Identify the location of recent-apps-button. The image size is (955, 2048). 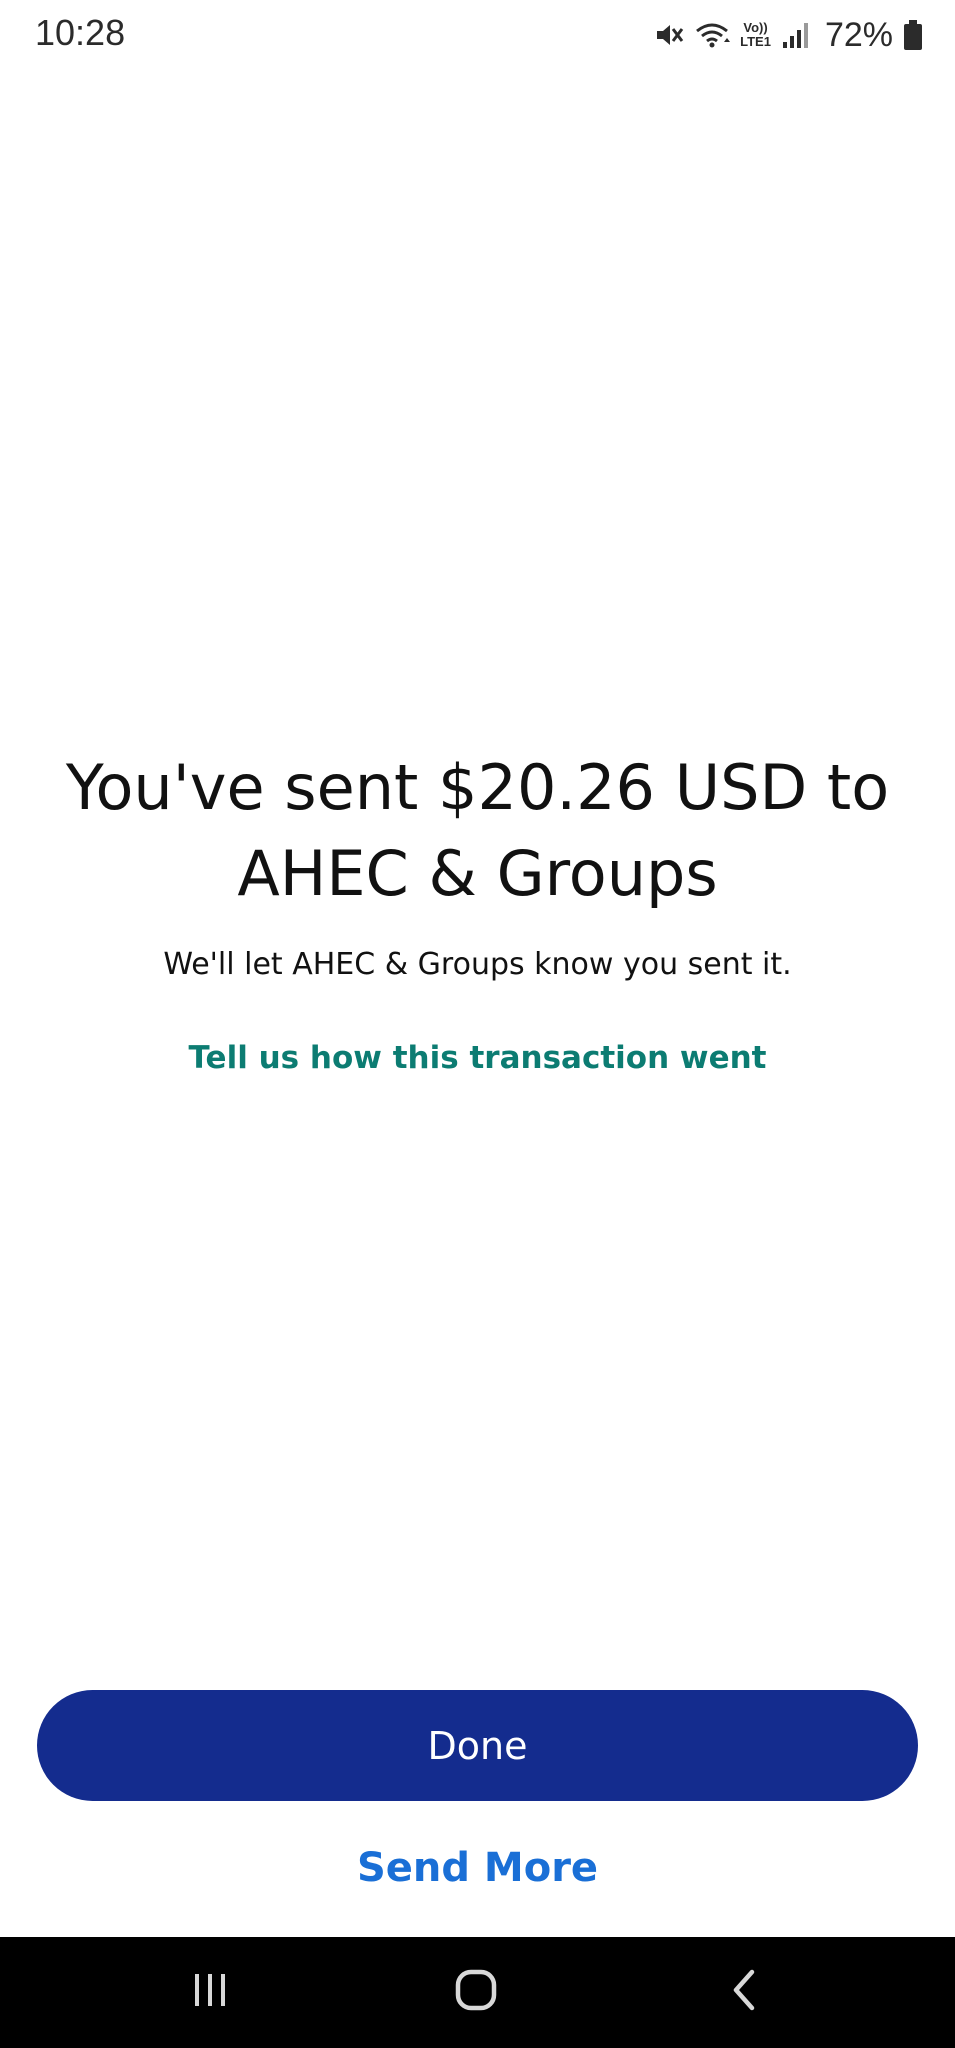
(210, 1992).